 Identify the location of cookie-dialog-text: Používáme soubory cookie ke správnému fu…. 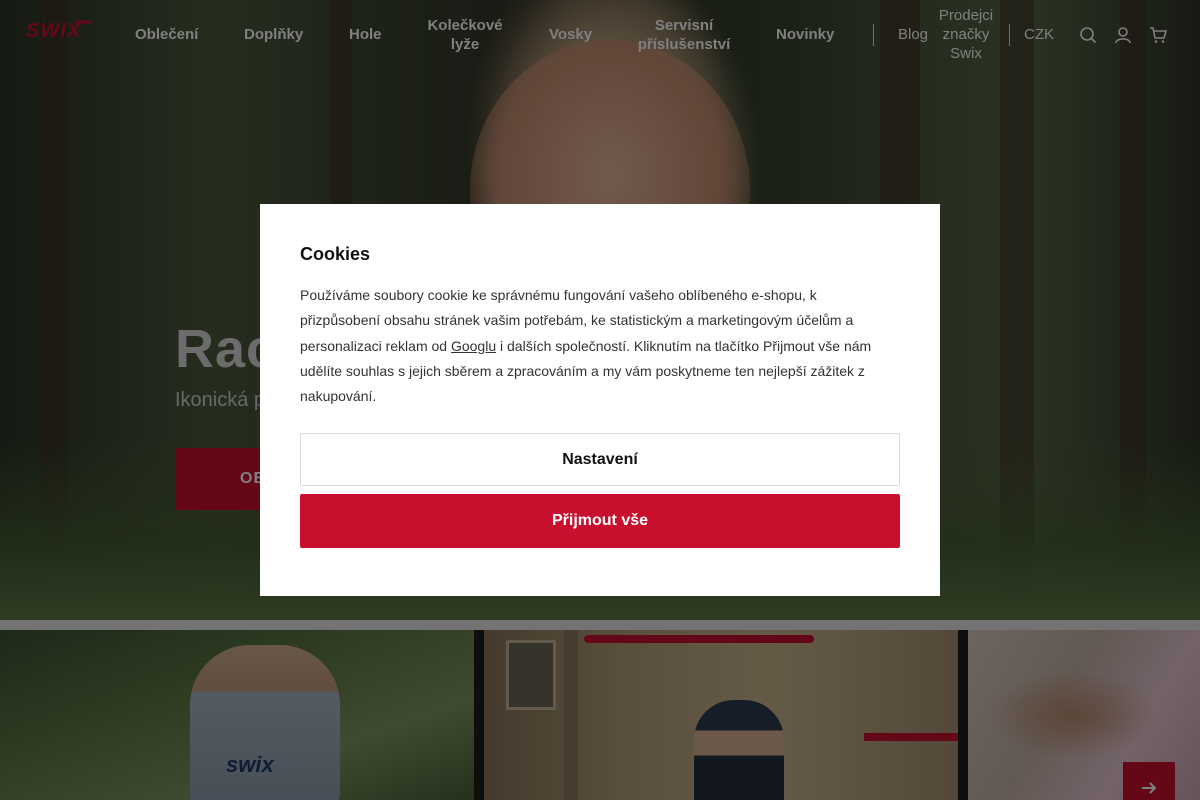
(595, 346).